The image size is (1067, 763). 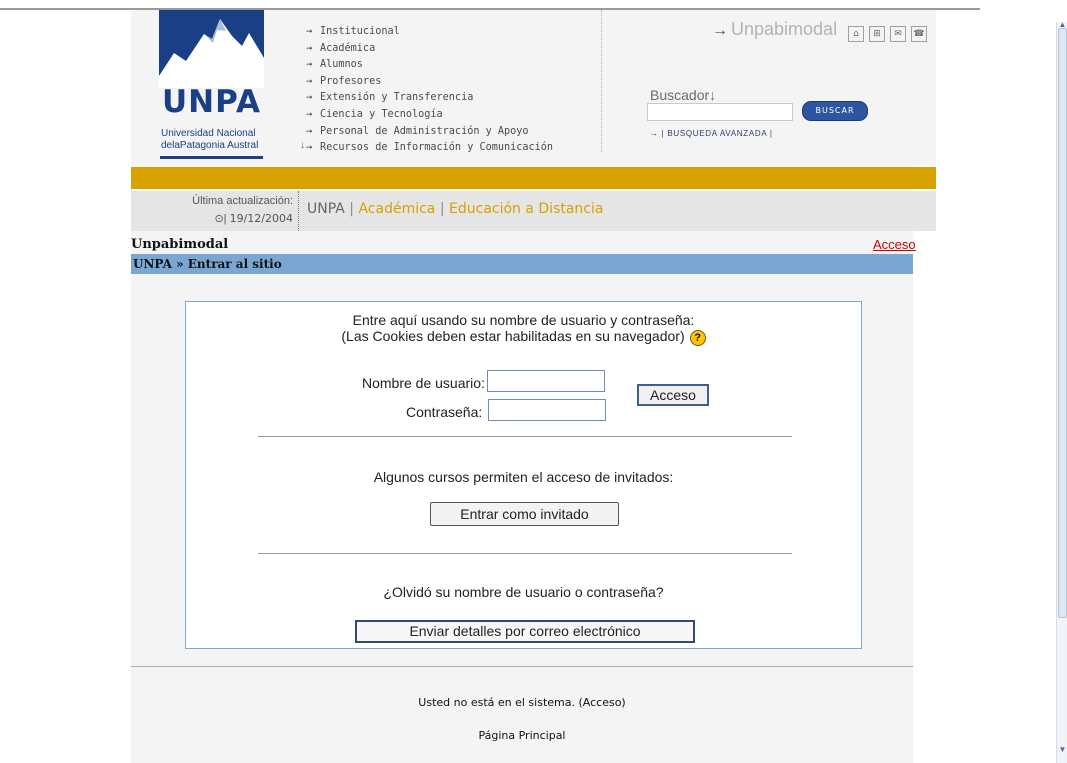 I want to click on nav-item-personal: → Personal de Administración y Apoyo, so click(x=456, y=132).